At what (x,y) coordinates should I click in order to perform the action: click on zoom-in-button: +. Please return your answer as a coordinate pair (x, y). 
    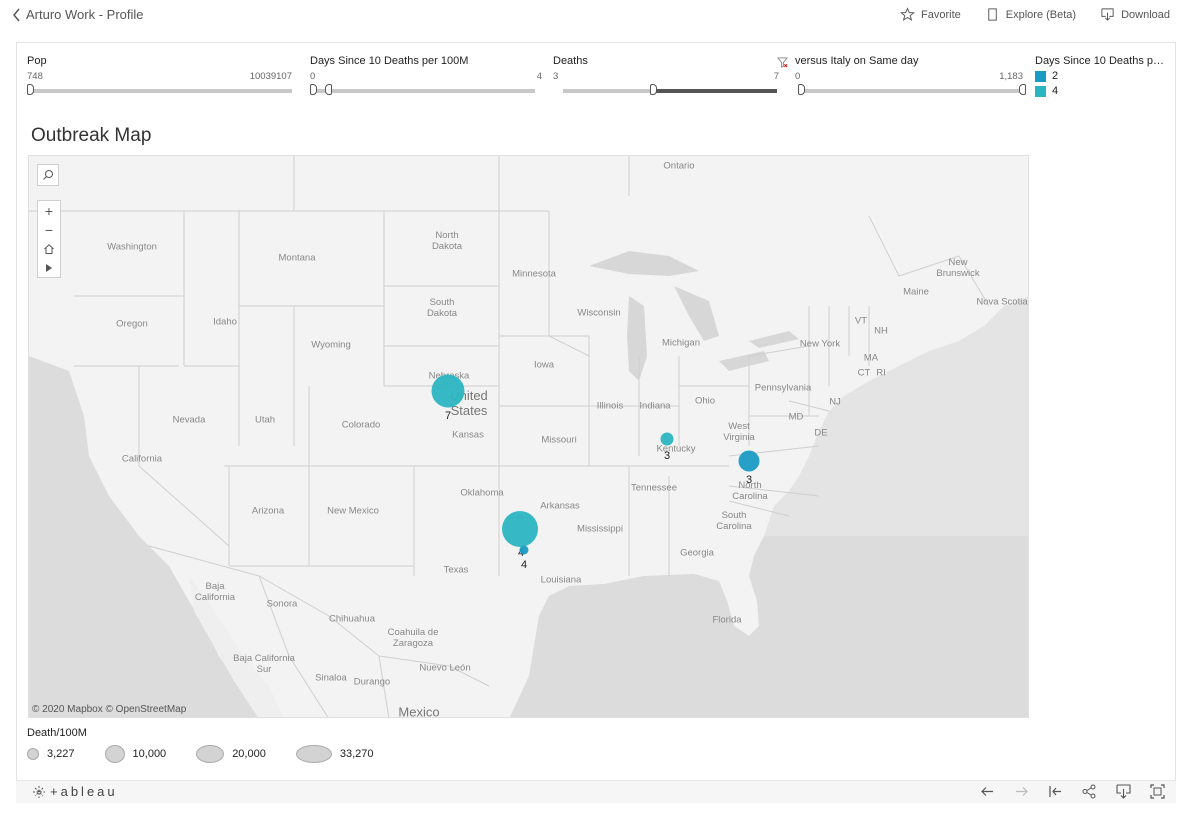
    Looking at the image, I should click on (49, 210).